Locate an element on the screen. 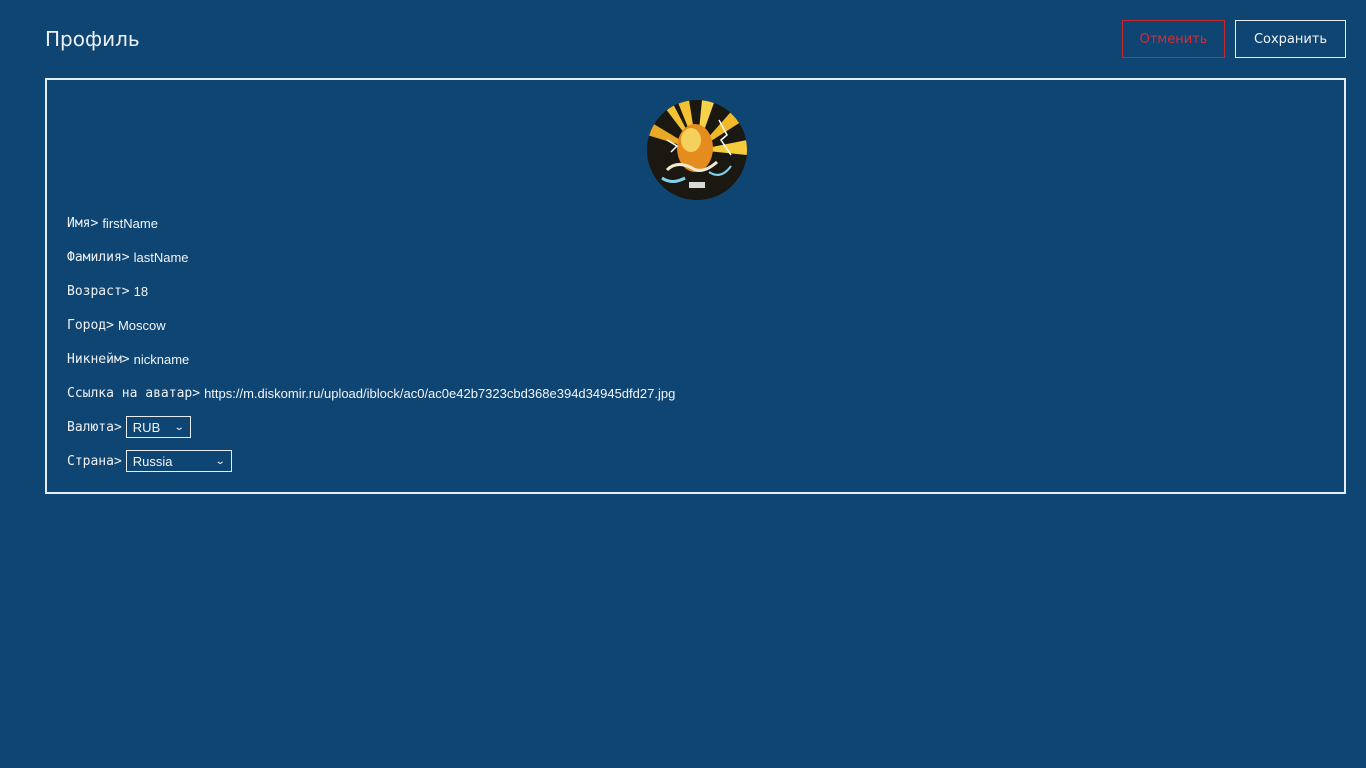 This screenshot has width=1366, height=768. nickname-value: nickname is located at coordinates (162, 359).